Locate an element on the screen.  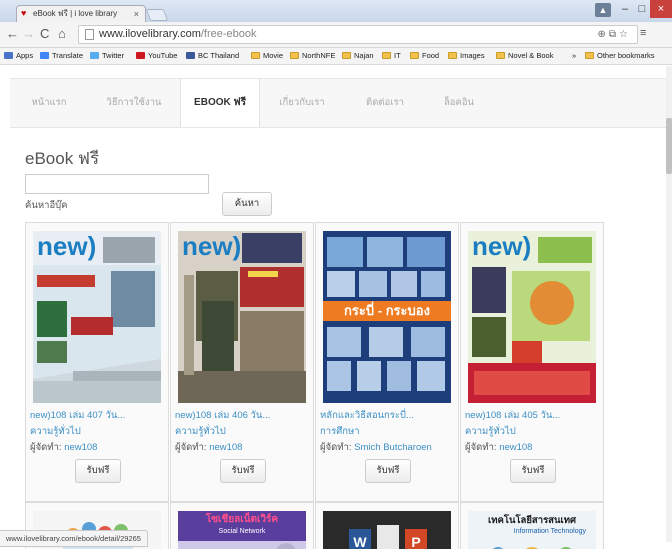
browser-titlebar: ♥ eBook ฟรี | i love library × ▲ – □ × is located at coordinates (336, 11).